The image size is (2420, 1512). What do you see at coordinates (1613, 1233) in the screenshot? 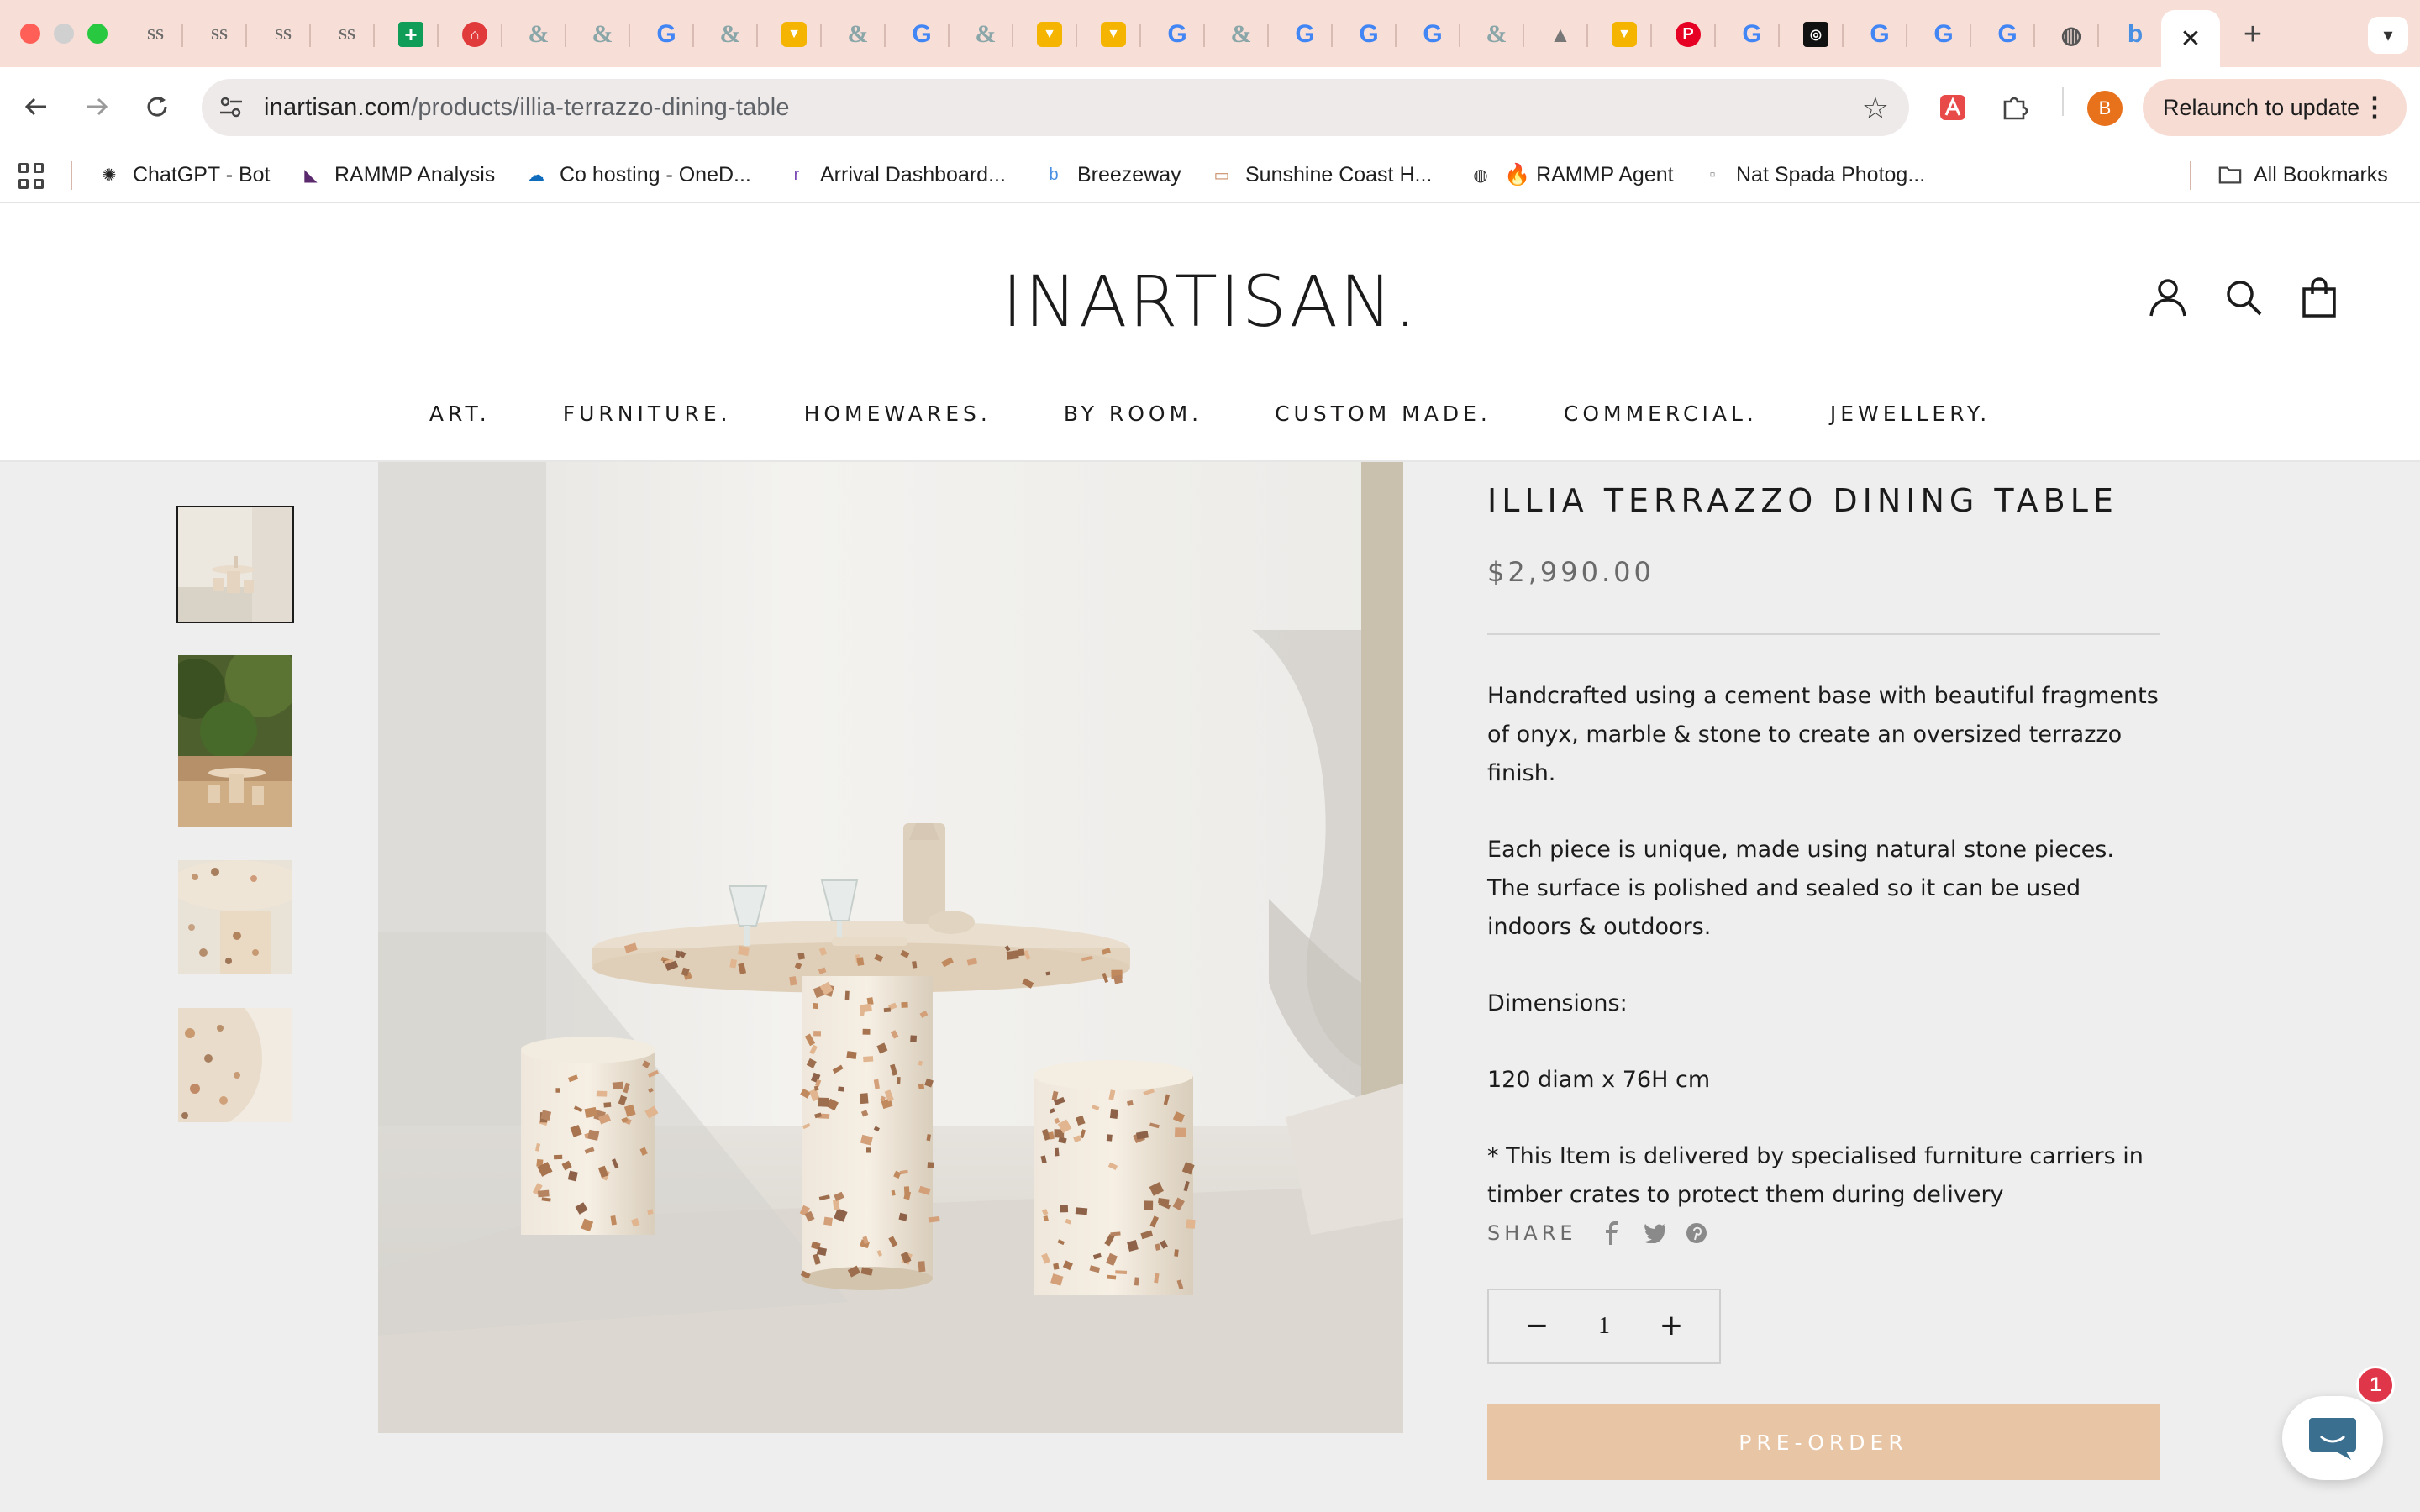
I see `facebook-icon` at bounding box center [1613, 1233].